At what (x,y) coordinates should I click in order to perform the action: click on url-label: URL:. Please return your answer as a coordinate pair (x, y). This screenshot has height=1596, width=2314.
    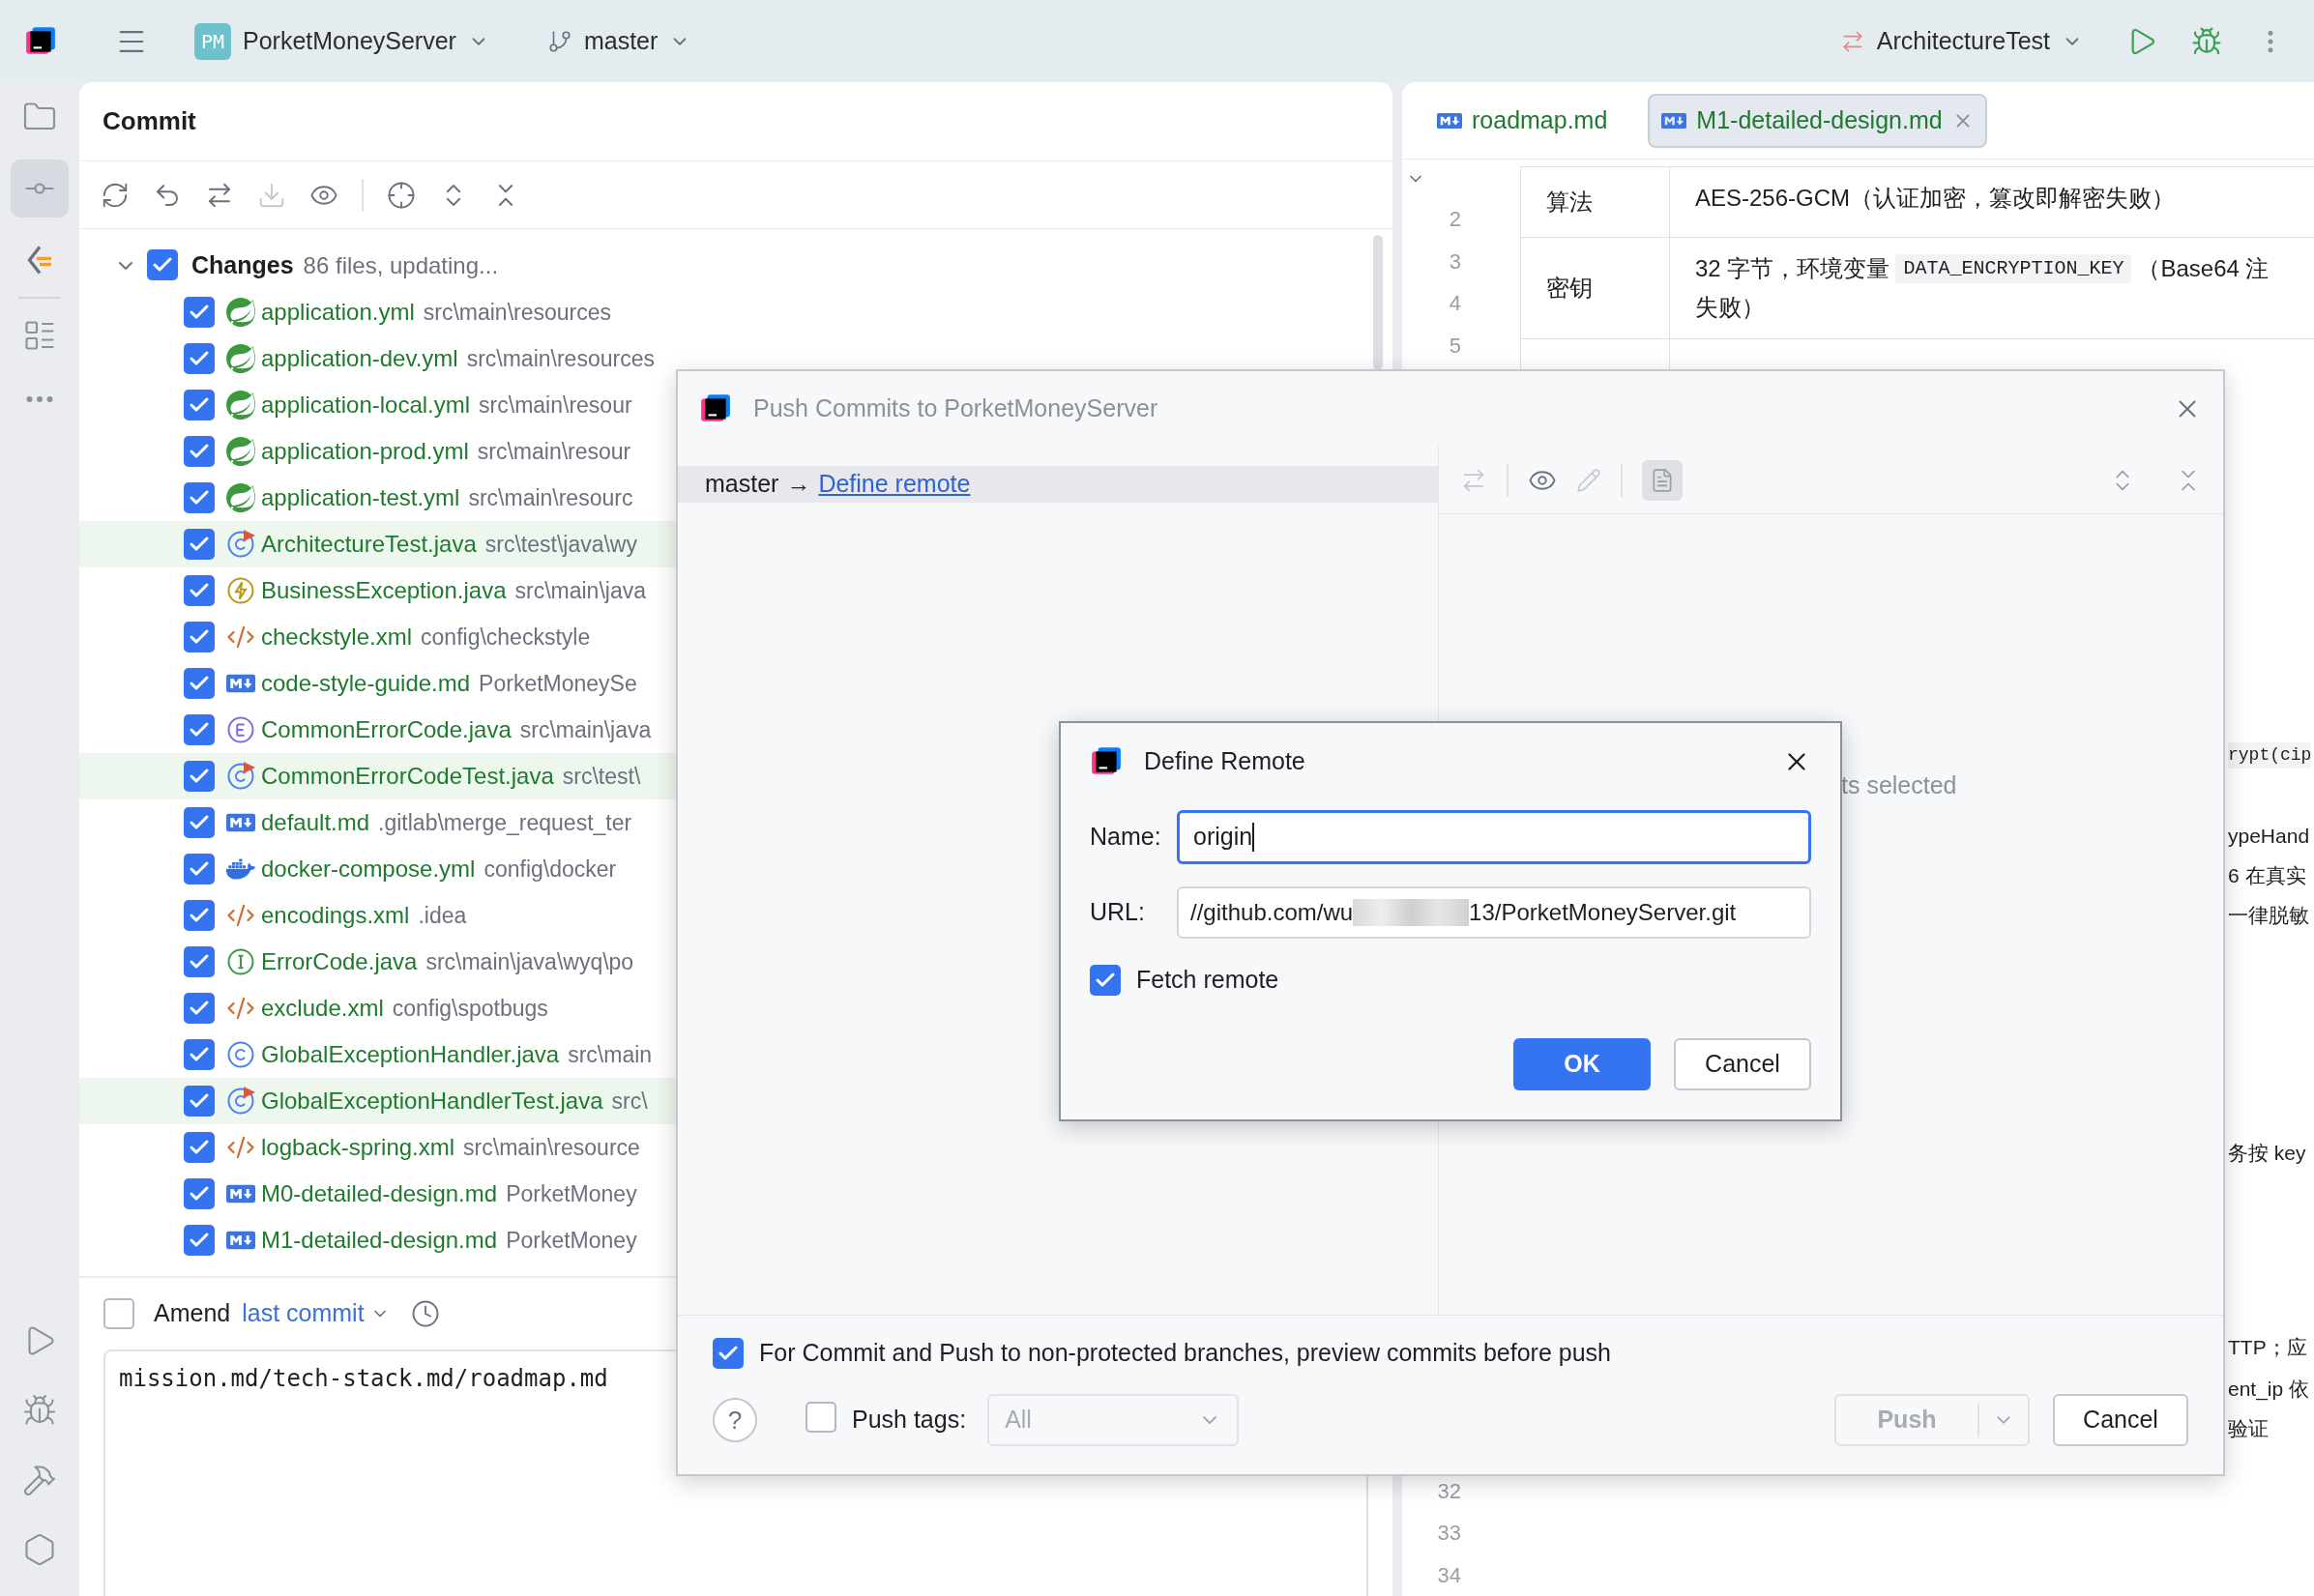
    Looking at the image, I should click on (1118, 912).